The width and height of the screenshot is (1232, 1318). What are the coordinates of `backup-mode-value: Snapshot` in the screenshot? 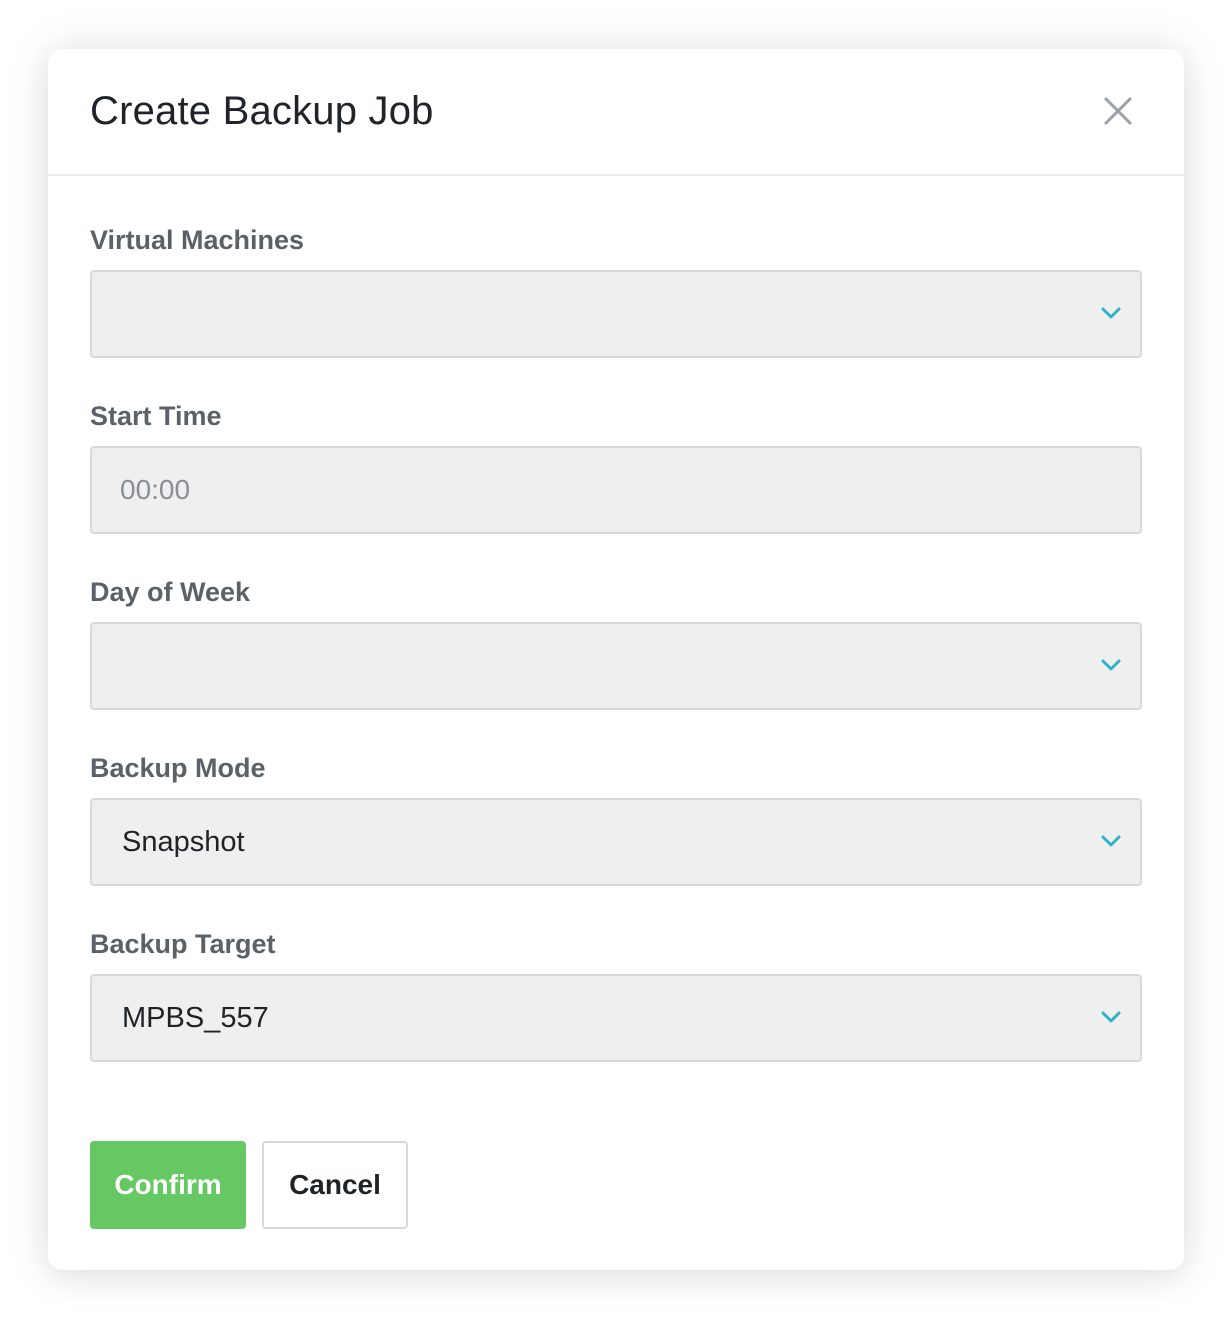 It's located at (183, 842).